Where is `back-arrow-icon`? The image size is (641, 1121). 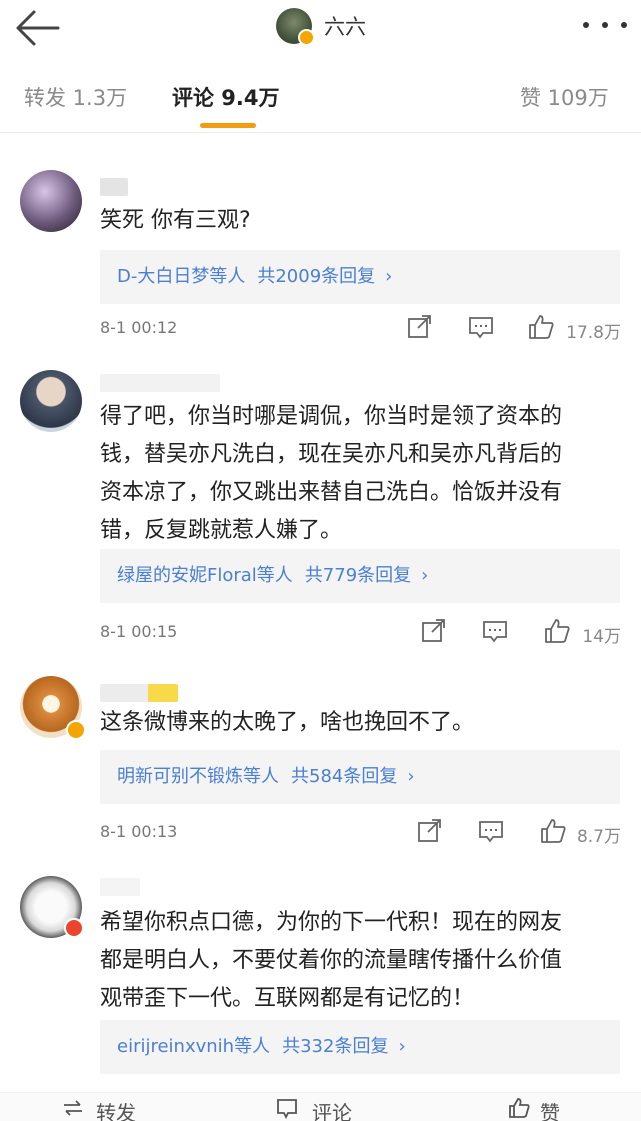
back-arrow-icon is located at coordinates (37, 28).